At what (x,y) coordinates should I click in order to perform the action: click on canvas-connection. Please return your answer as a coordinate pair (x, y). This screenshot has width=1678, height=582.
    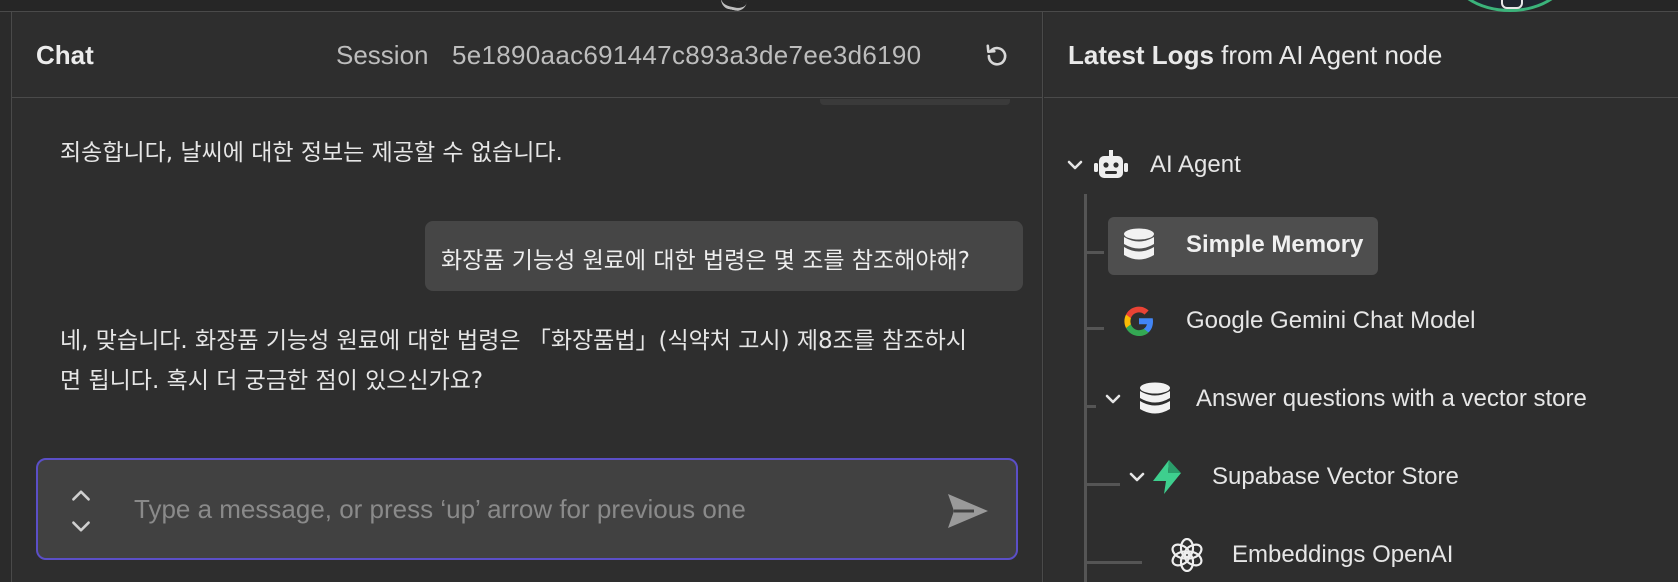
    Looking at the image, I should click on (733, 6).